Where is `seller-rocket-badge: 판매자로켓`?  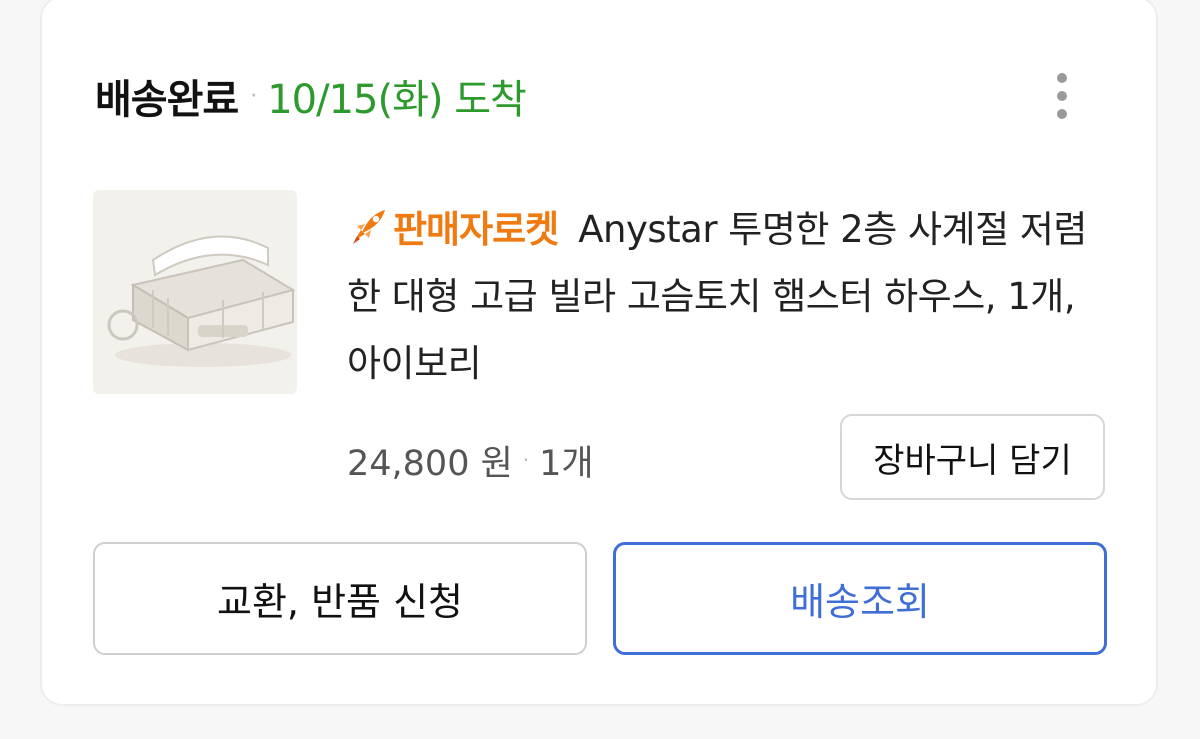
seller-rocket-badge: 판매자로켓 is located at coordinates (476, 229).